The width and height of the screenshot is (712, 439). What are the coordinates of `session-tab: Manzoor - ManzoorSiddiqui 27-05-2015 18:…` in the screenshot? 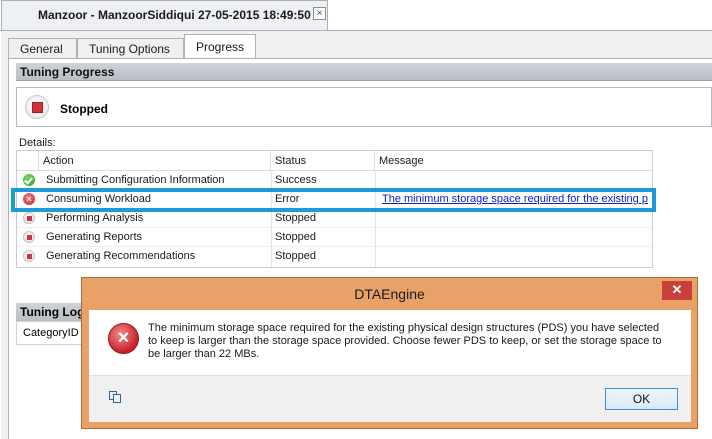 It's located at (164, 15).